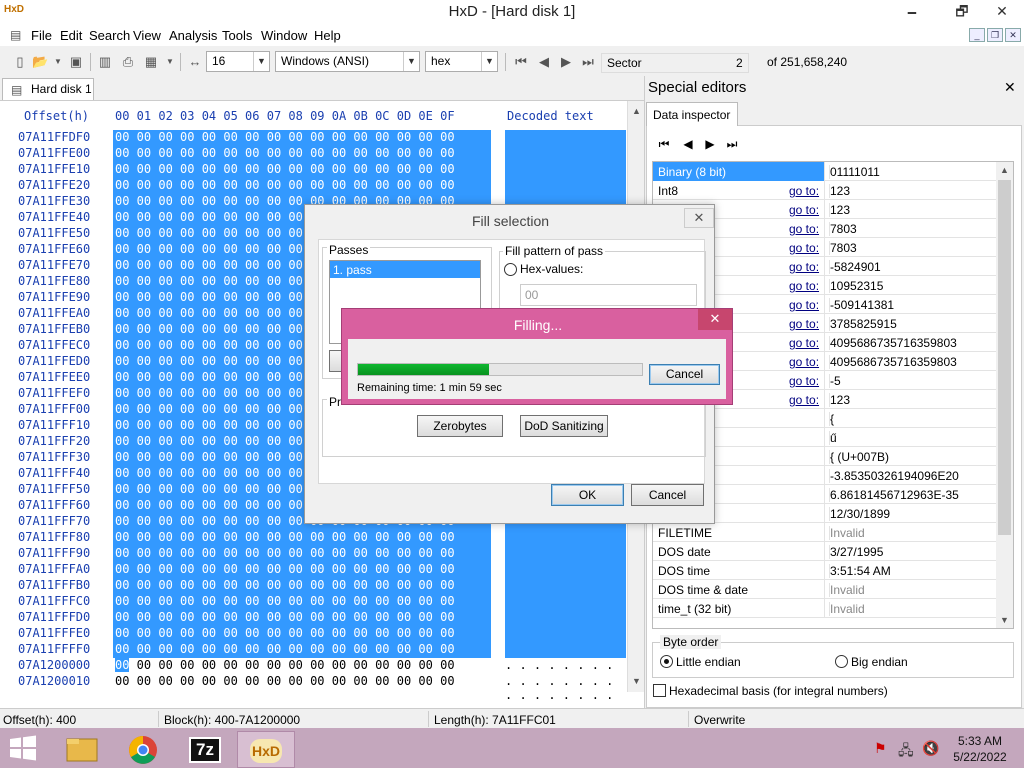 The width and height of the screenshot is (1024, 768). I want to click on filling-close-icon: ✕, so click(715, 319).